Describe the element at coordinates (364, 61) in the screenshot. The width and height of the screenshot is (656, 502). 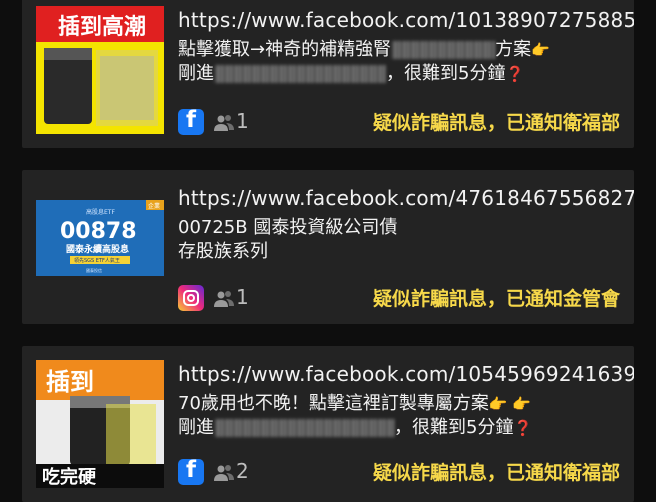
I see `message-text: 點擊獲取→神奇的補精強腎 方案👉 剛進 ，很難到5分鐘❓` at that location.